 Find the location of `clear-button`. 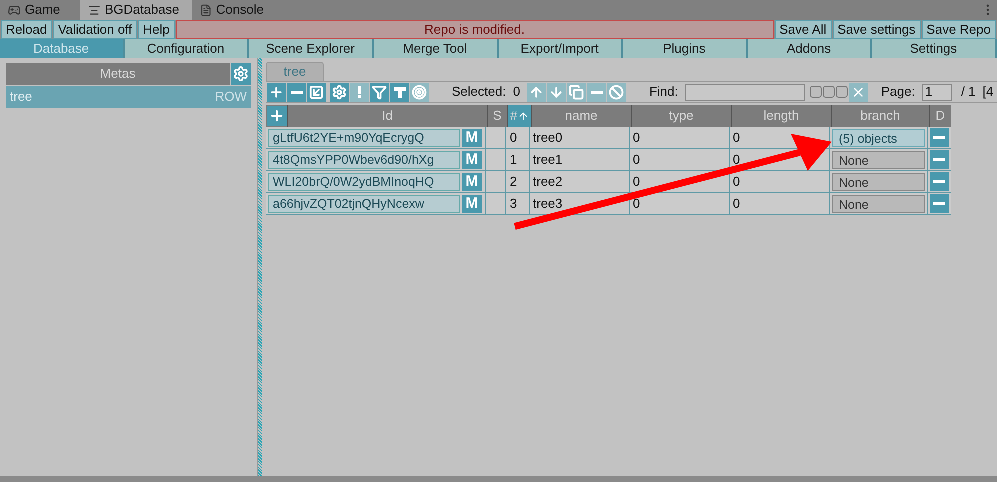

clear-button is located at coordinates (616, 92).